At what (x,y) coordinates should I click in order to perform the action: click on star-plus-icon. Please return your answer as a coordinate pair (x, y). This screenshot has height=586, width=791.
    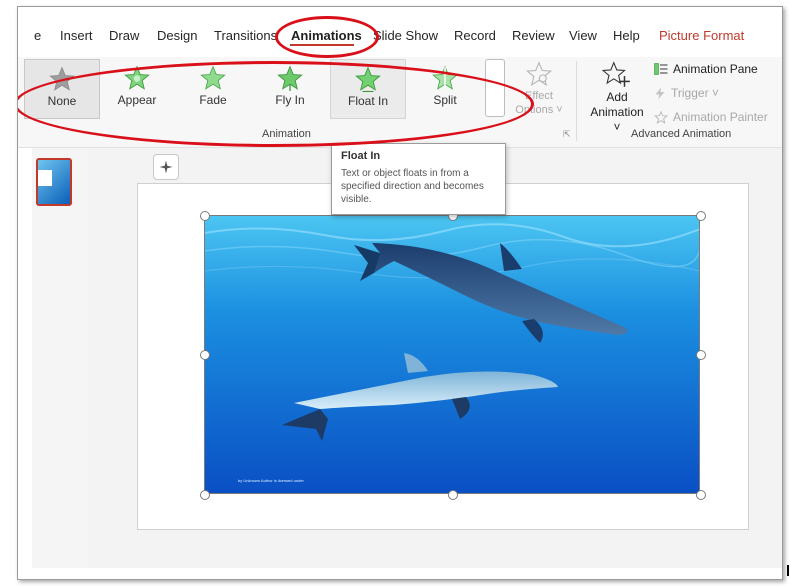
    Looking at the image, I should click on (616, 74).